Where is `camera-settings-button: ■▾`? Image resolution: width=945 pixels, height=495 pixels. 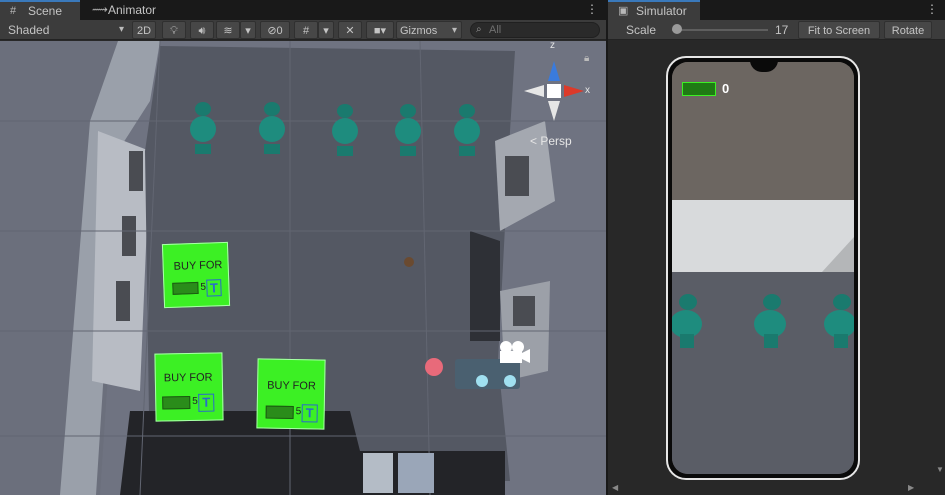 camera-settings-button: ■▾ is located at coordinates (380, 30).